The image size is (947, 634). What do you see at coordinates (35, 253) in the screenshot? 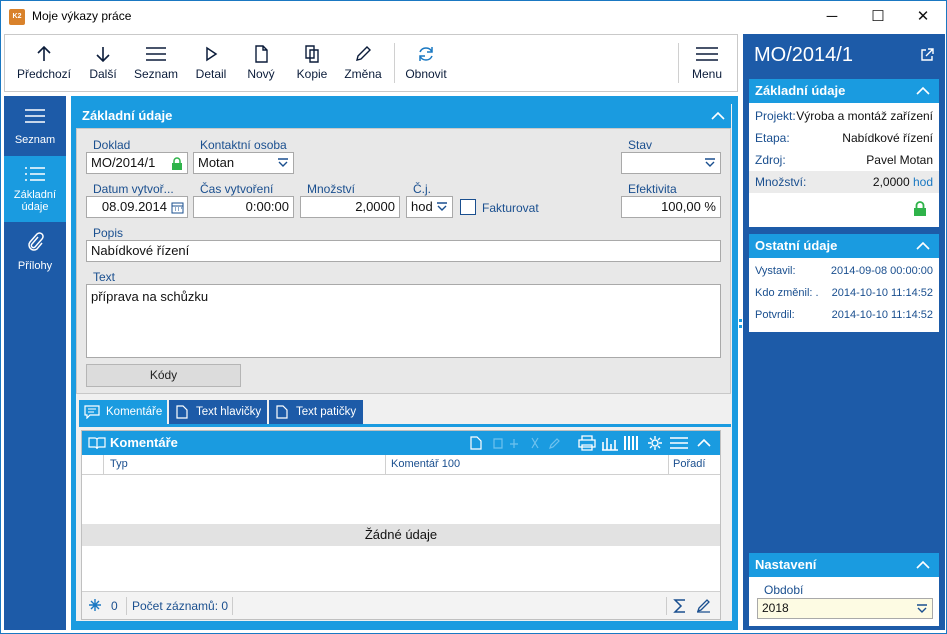
I see `nav-item-attachments: Přílohy` at bounding box center [35, 253].